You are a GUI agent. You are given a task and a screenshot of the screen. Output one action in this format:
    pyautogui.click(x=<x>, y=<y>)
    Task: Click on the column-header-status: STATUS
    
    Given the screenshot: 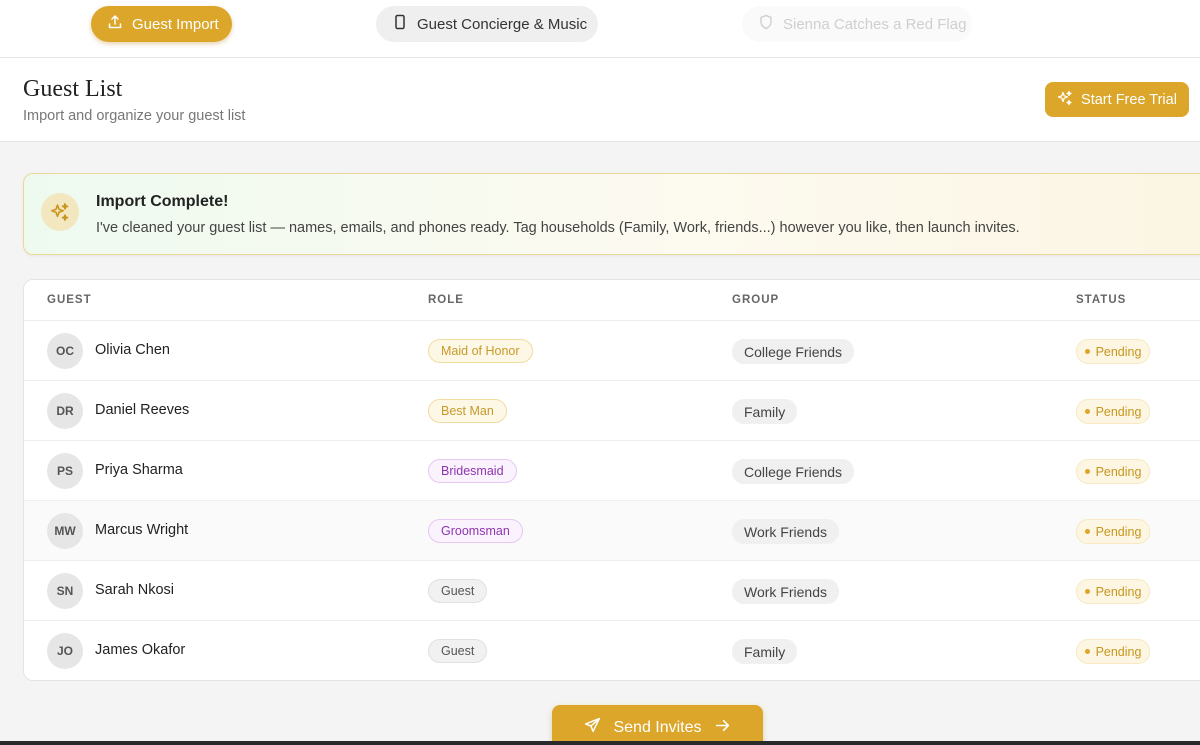 What is the action you would take?
    pyautogui.click(x=1101, y=300)
    